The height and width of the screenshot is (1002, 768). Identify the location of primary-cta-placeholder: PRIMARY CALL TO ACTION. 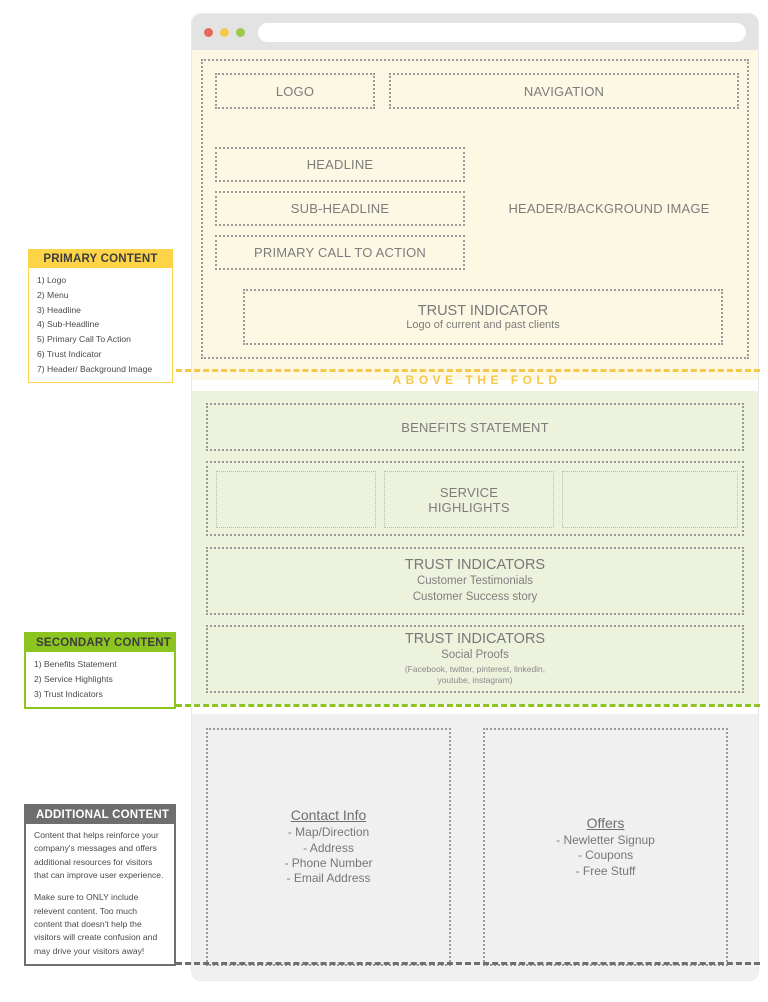
(340, 252).